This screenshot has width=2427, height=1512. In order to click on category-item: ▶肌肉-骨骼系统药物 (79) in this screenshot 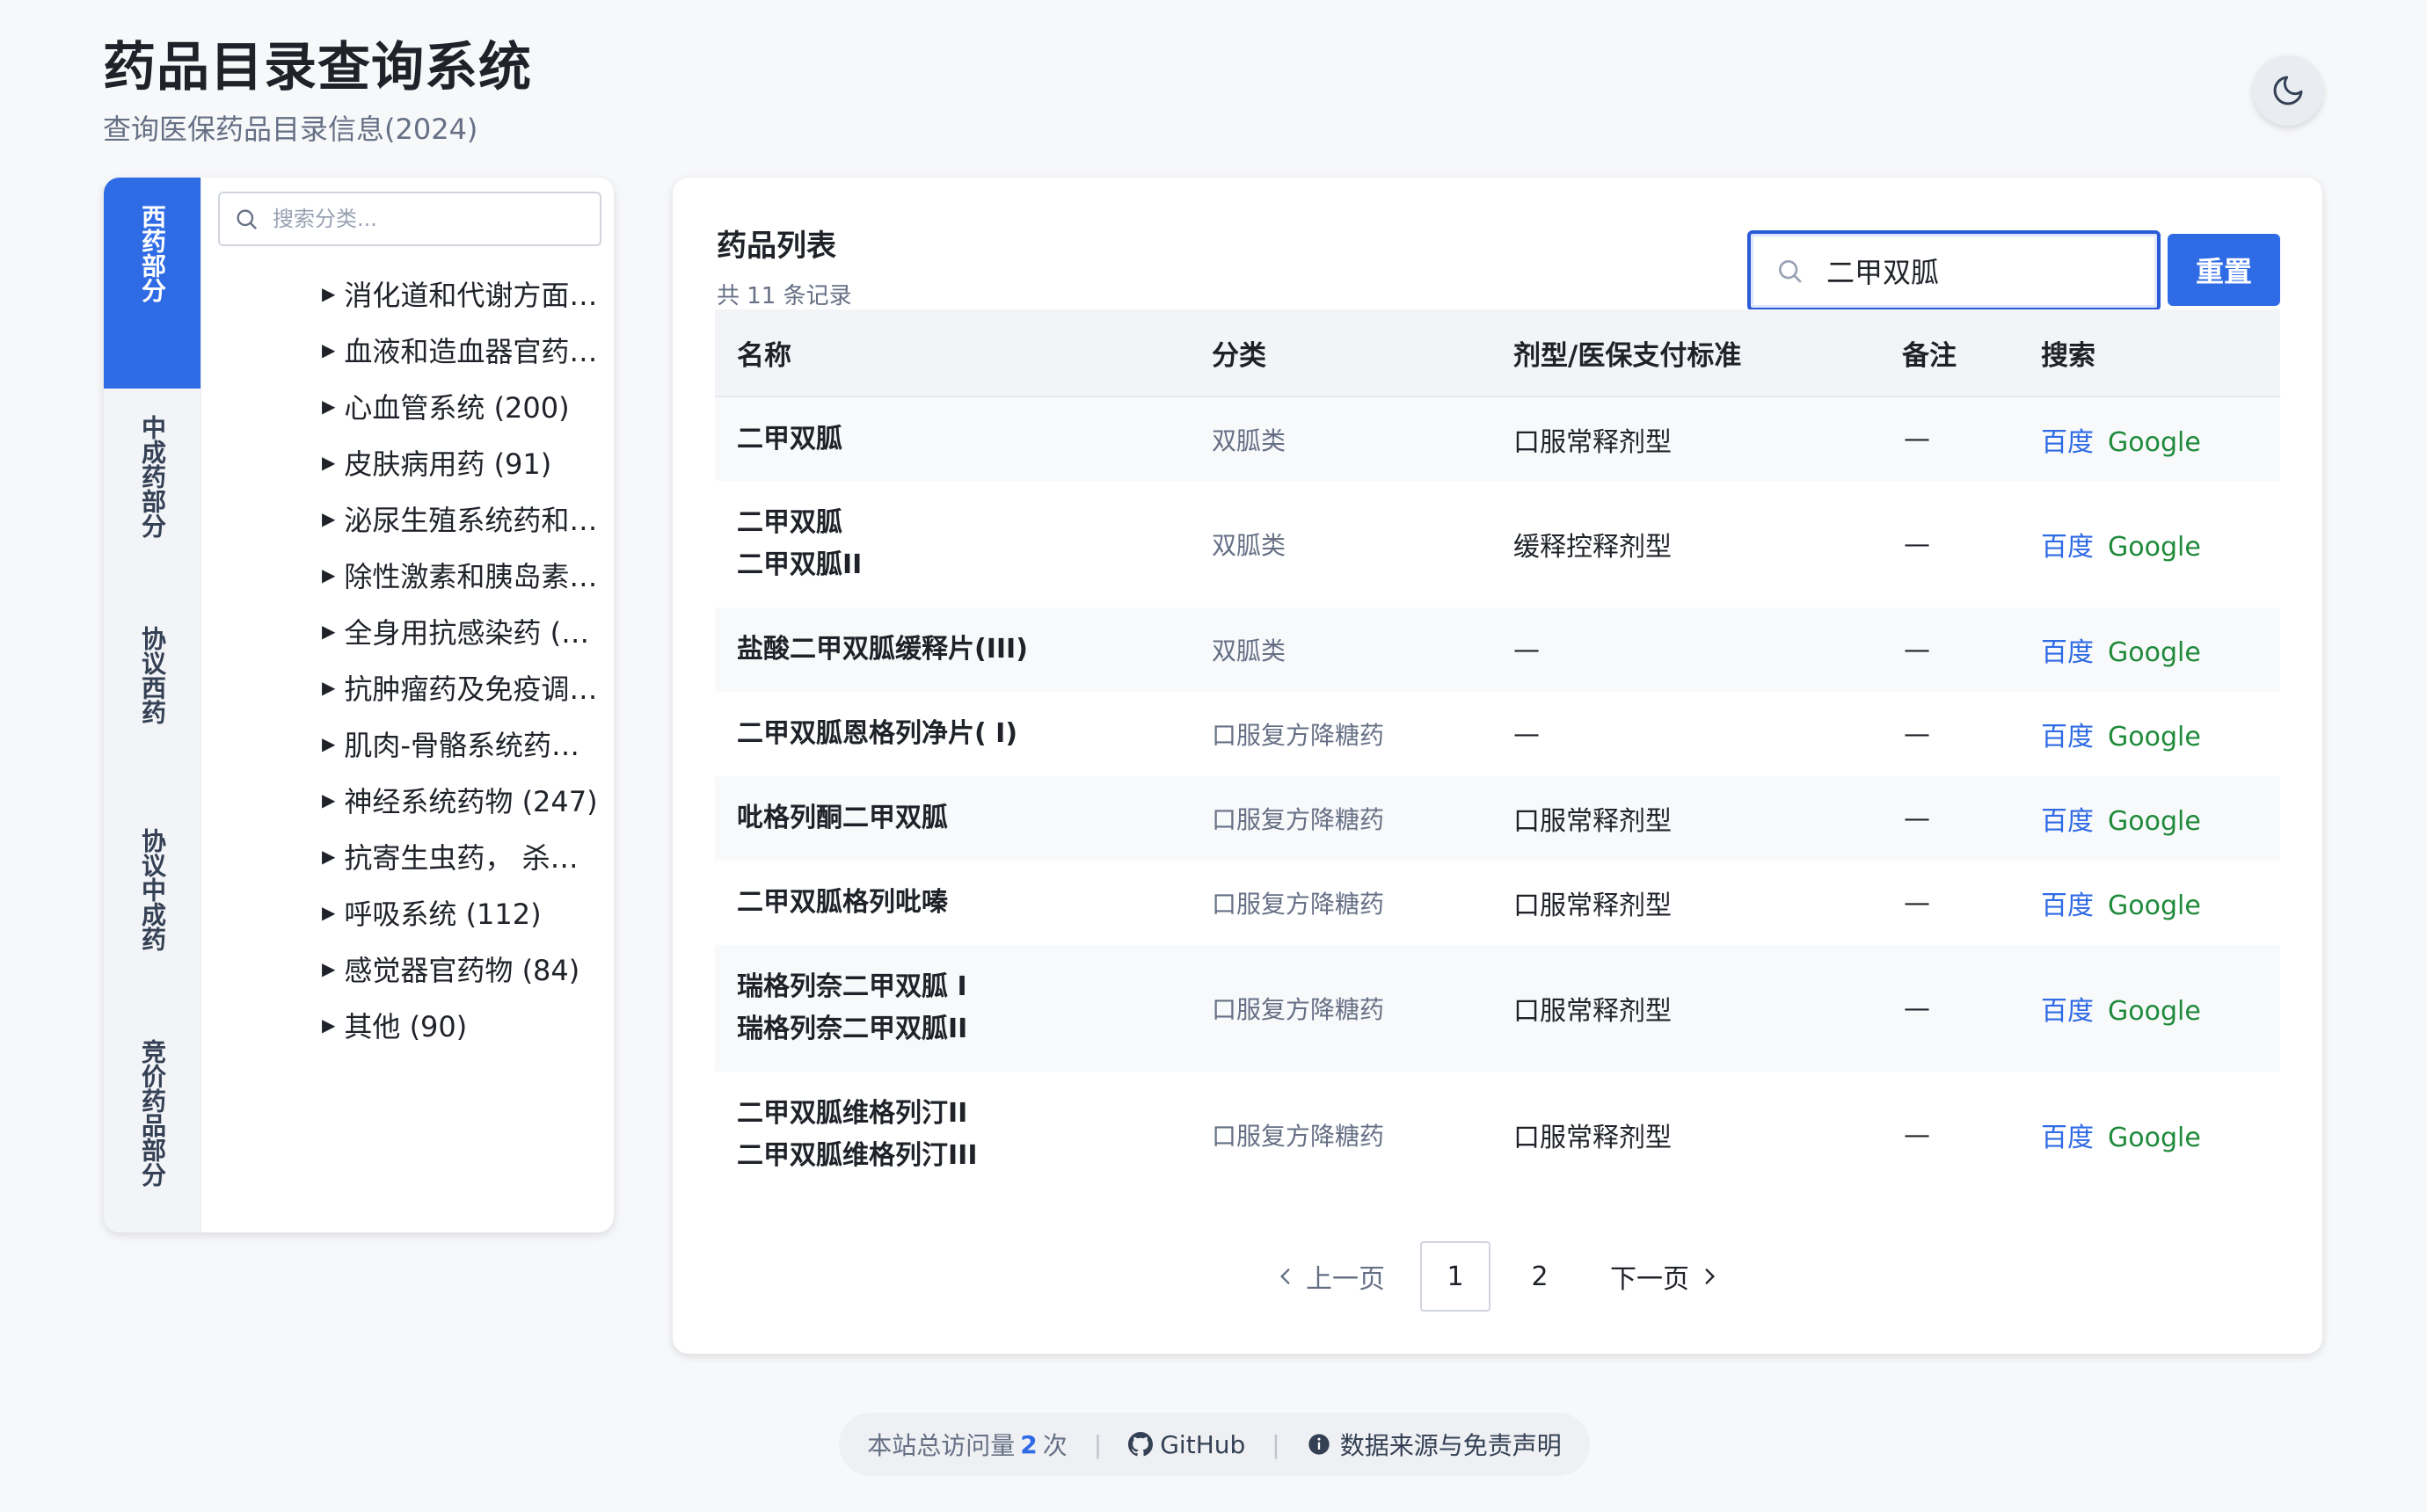, I will do `click(411, 744)`.